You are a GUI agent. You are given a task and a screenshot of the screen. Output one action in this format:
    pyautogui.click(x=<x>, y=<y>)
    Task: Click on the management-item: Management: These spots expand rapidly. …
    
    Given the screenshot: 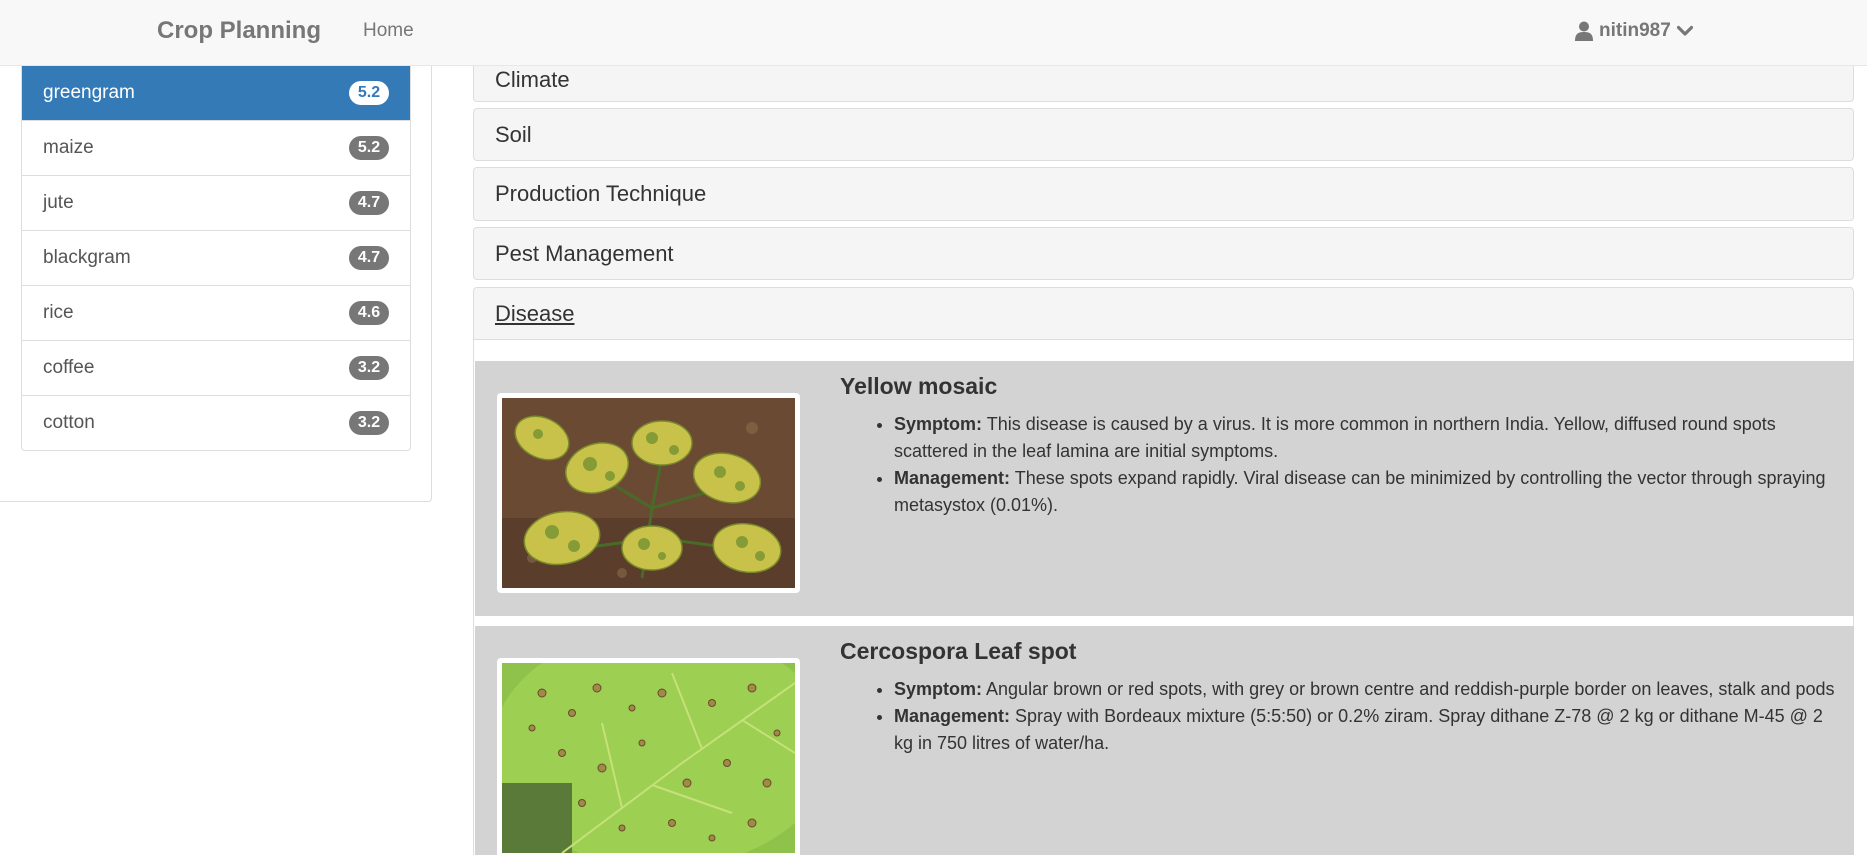 What is the action you would take?
    pyautogui.click(x=1364, y=492)
    